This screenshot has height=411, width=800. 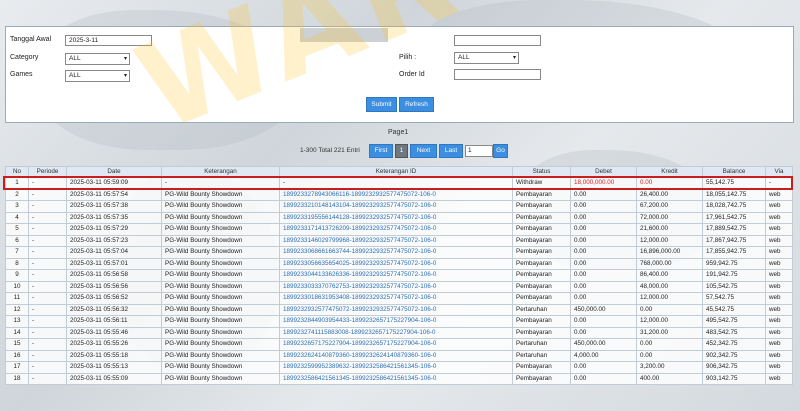 I want to click on next-page-button: Next, so click(x=423, y=151).